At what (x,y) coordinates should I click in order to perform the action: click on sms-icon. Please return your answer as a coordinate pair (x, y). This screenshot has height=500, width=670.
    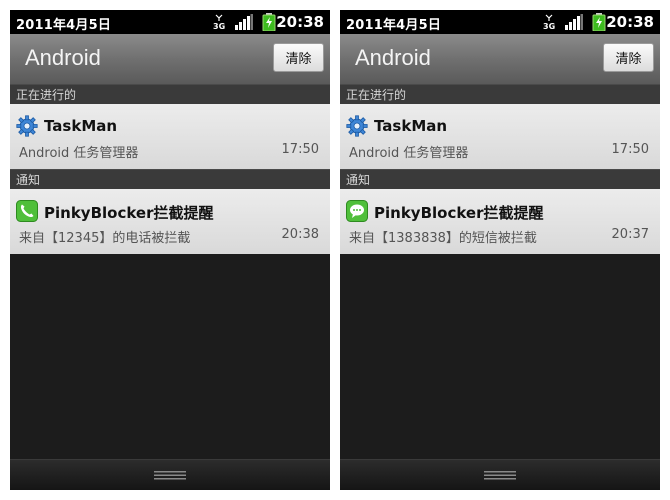
    Looking at the image, I should click on (357, 211).